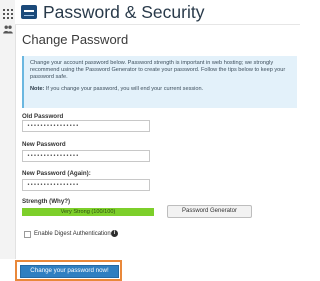  I want to click on old-password-input: ••••••••••••••••, so click(86, 126).